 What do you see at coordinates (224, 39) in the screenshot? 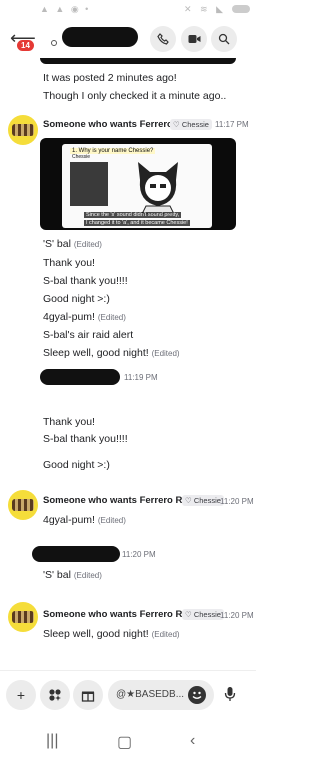
I see `search-icon` at bounding box center [224, 39].